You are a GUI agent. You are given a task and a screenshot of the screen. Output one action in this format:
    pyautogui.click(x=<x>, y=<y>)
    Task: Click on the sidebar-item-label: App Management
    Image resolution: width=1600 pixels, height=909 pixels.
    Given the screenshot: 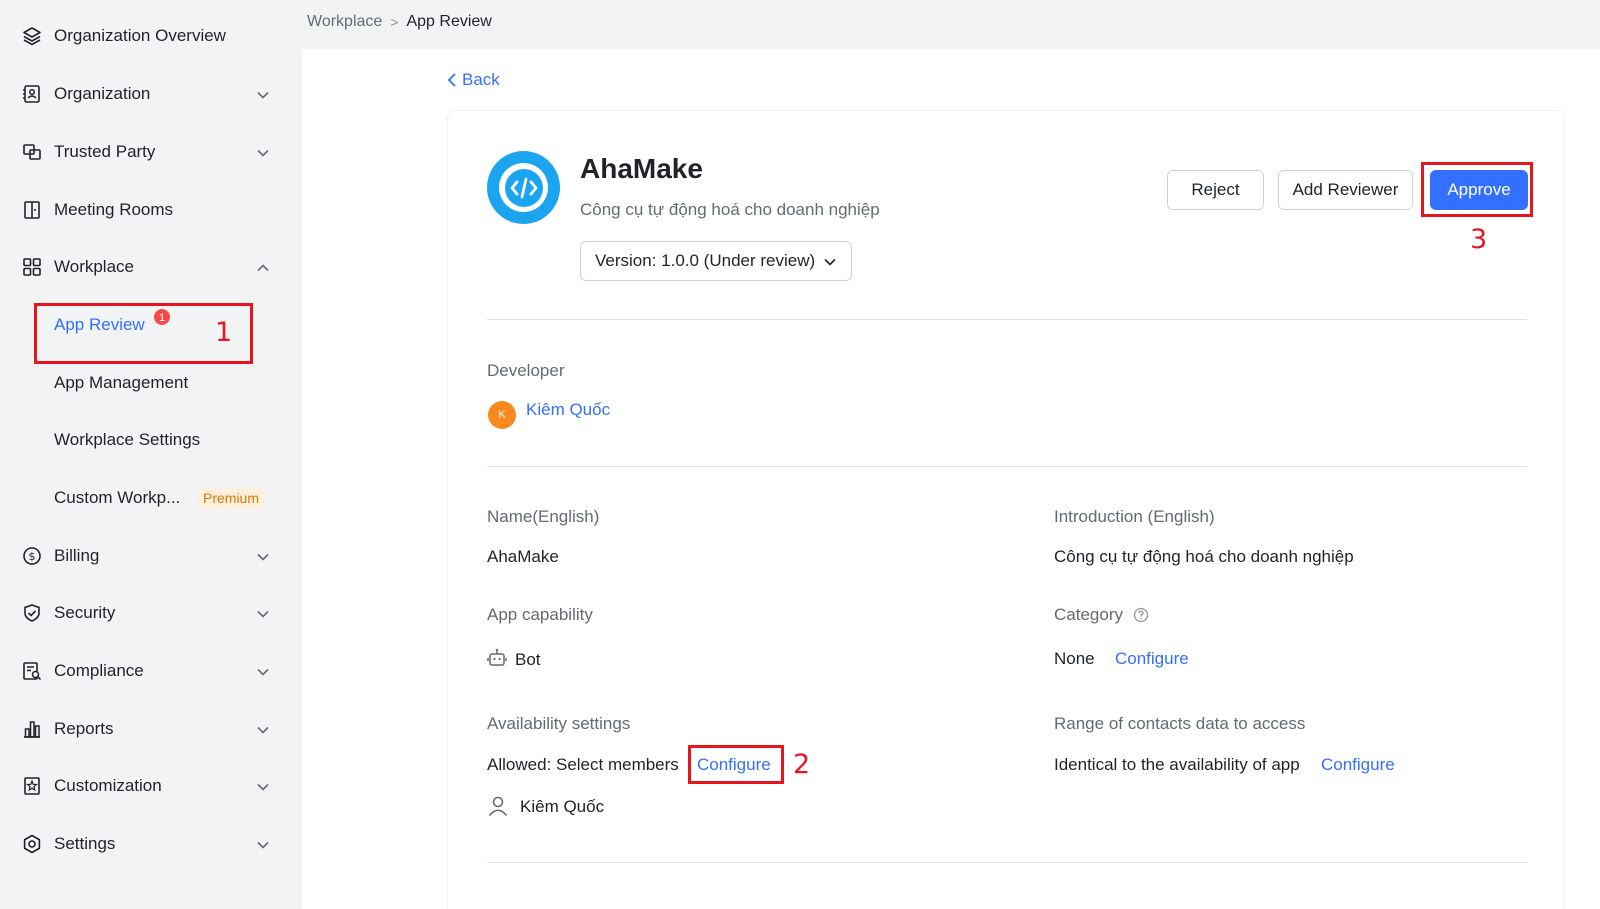 What is the action you would take?
    pyautogui.click(x=121, y=382)
    